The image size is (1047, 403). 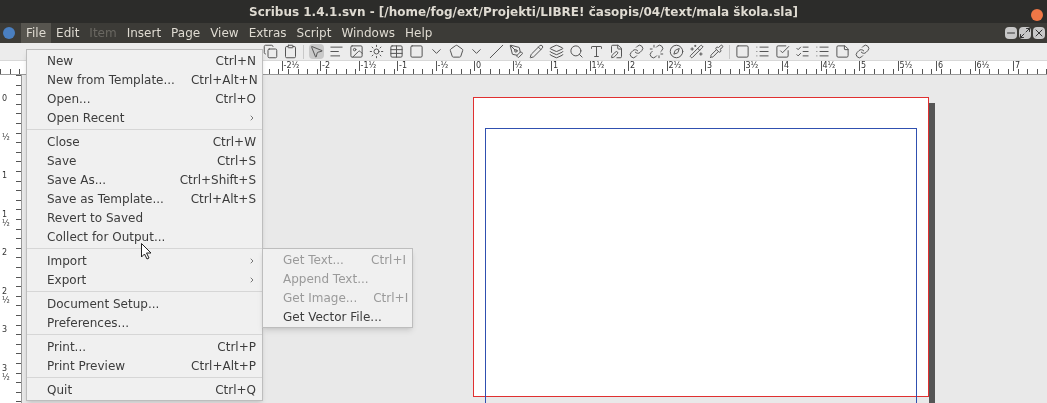 I want to click on menu: Windows, so click(x=368, y=33).